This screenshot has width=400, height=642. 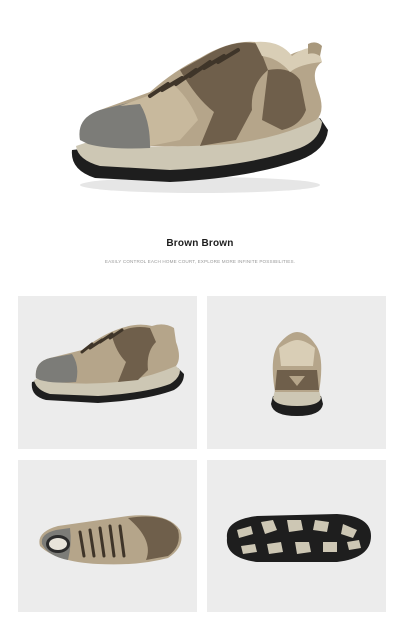 I want to click on shoe-top-view-image, so click(x=107, y=536).